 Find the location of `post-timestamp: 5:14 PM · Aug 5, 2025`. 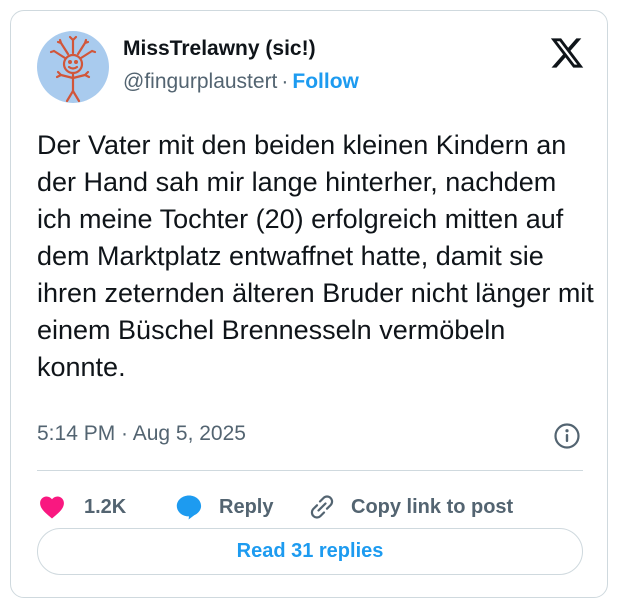

post-timestamp: 5:14 PM · Aug 5, 2025 is located at coordinates (141, 434).